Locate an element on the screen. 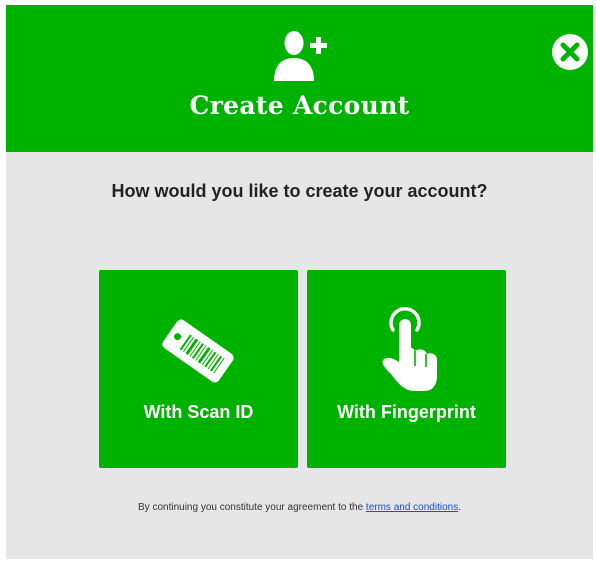 Image resolution: width=597 pixels, height=563 pixels. tap-finger-icon is located at coordinates (409, 349).